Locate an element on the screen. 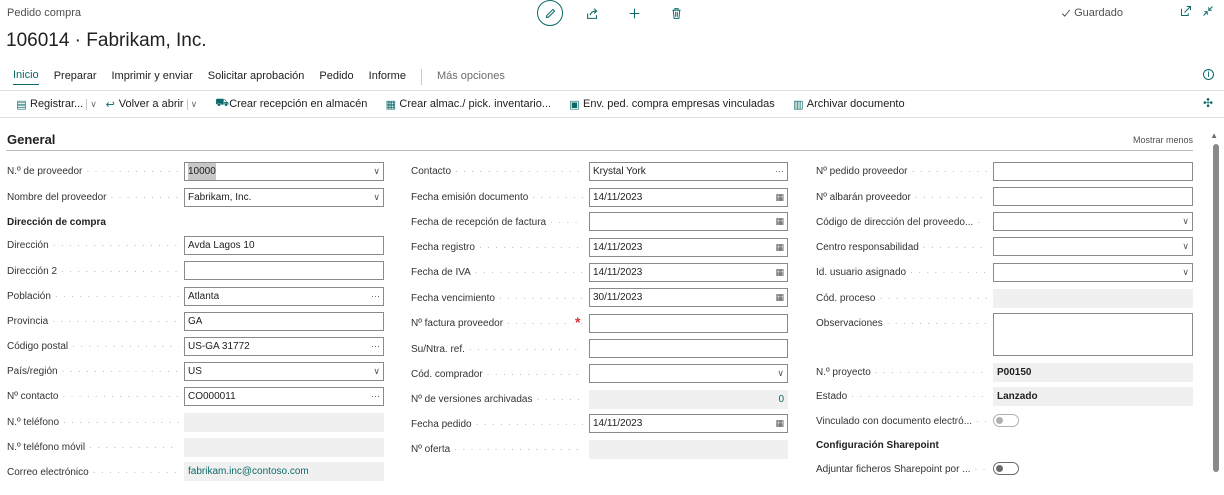 This screenshot has width=1224, height=495. scrollbar-thumb is located at coordinates (1216, 308).